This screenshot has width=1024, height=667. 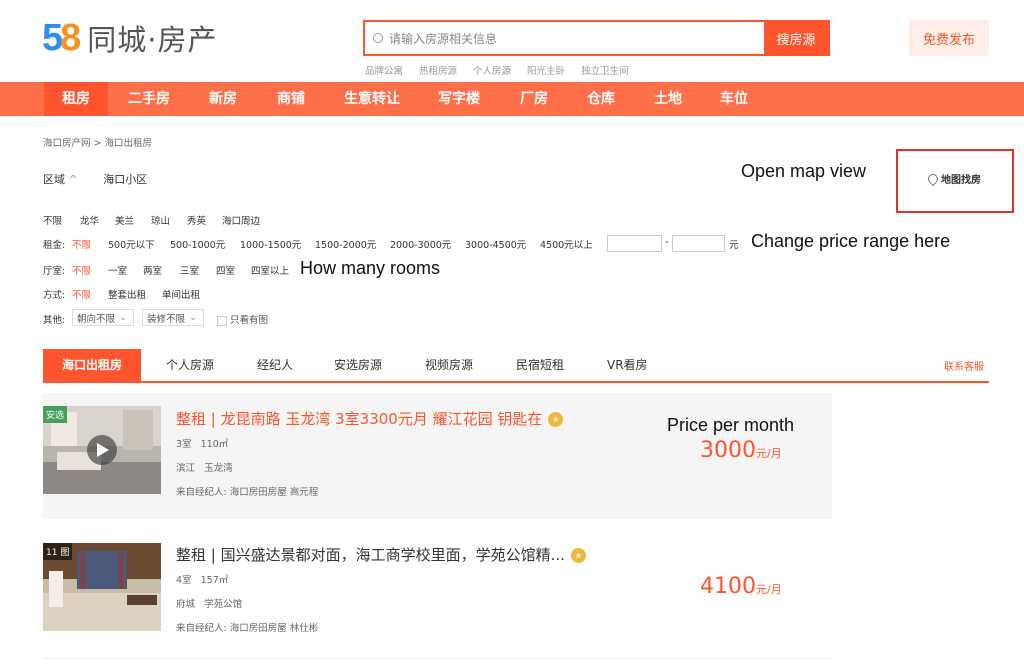 What do you see at coordinates (127, 294) in the screenshot?
I see `method-option: 整套出租` at bounding box center [127, 294].